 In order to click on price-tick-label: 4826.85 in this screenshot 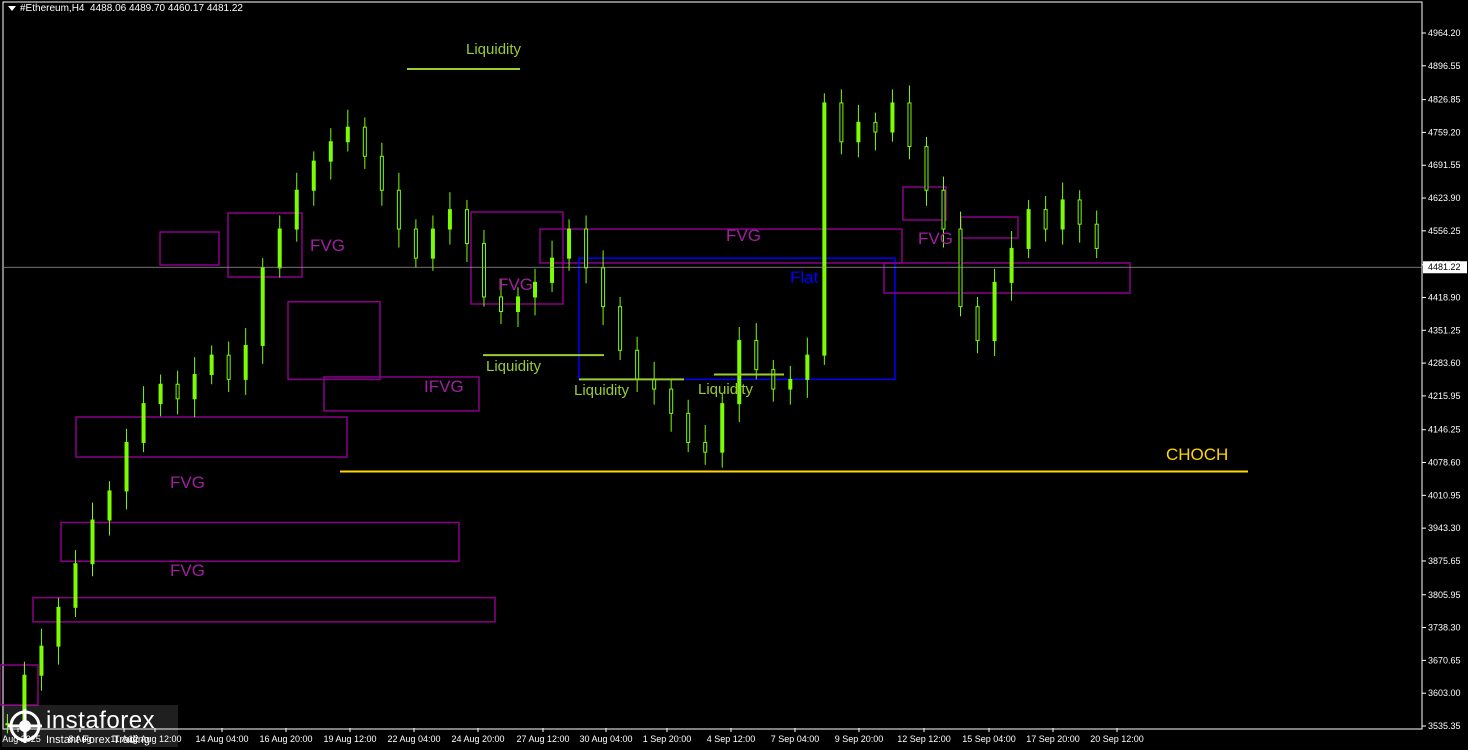, I will do `click(1444, 100)`.